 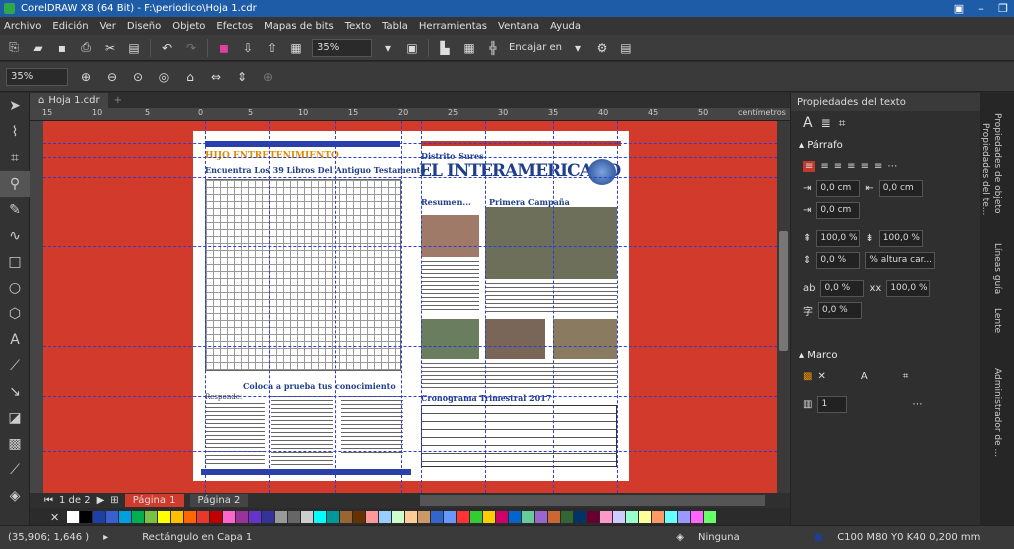 I want to click on cut-icon: ✂, so click(x=110, y=48).